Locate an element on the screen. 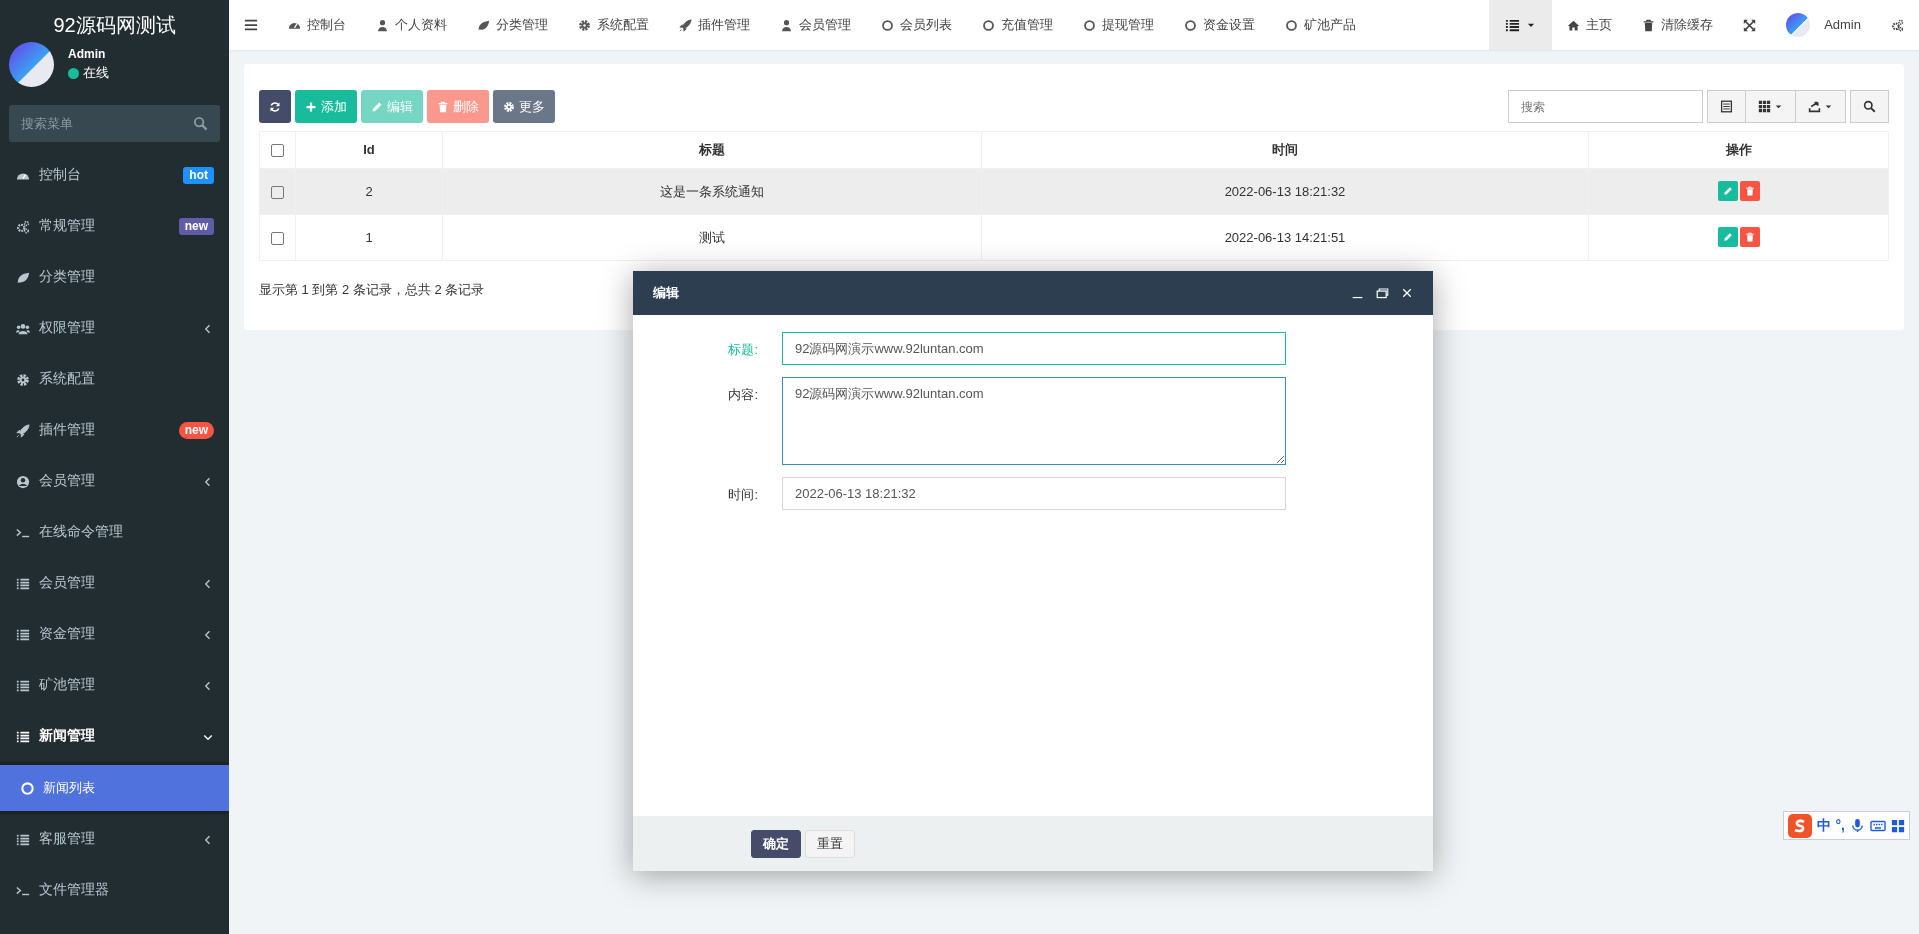  menu-item: 新闻管理 is located at coordinates (114, 736).